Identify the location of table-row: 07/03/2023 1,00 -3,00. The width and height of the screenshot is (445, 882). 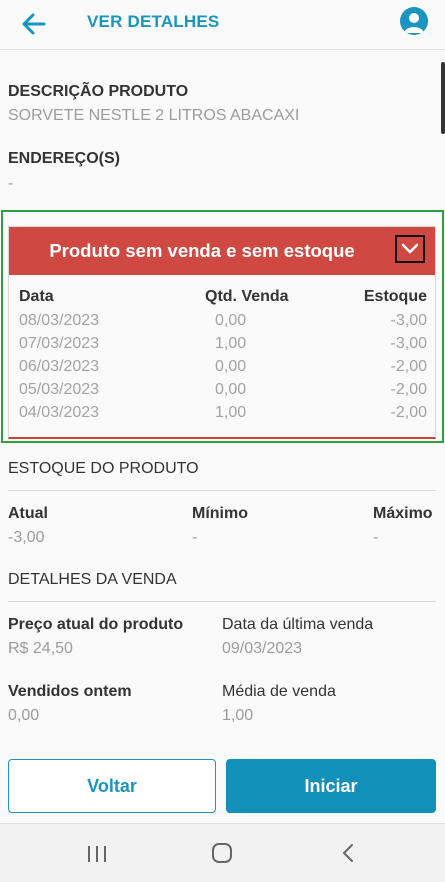
(223, 346).